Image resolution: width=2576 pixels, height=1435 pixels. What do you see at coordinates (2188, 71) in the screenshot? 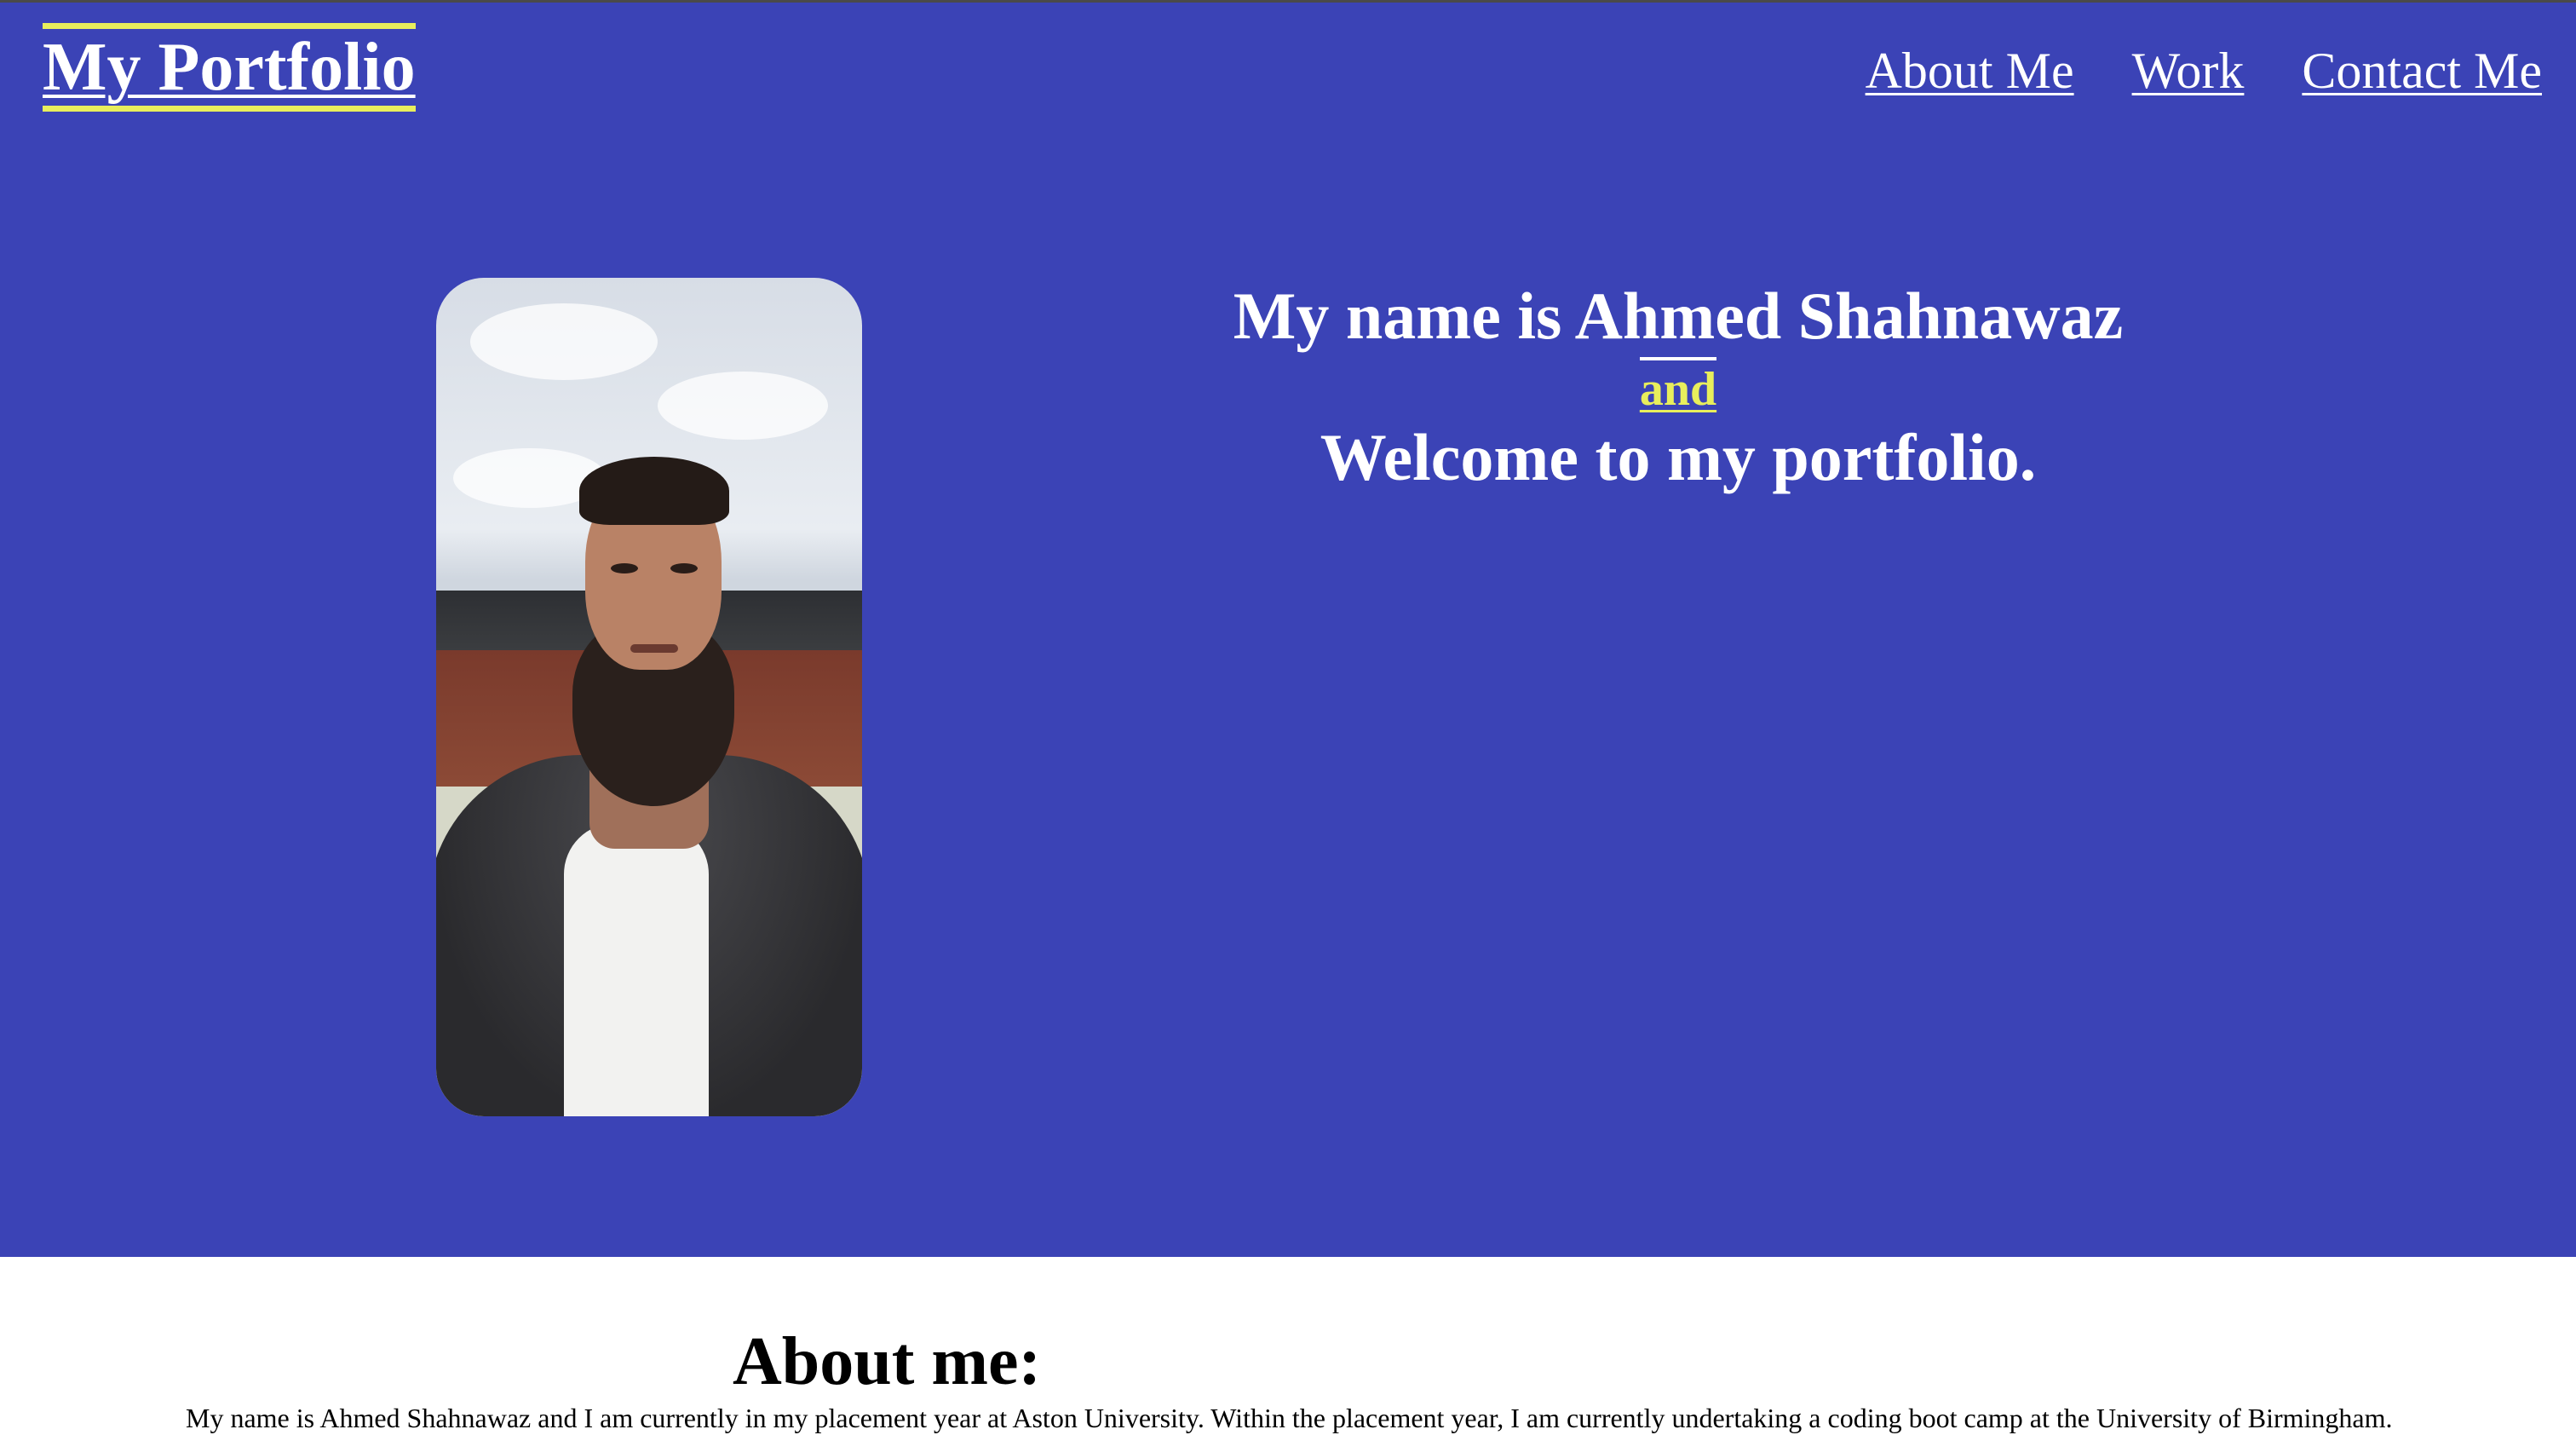
I see `nav-link-work: Work` at bounding box center [2188, 71].